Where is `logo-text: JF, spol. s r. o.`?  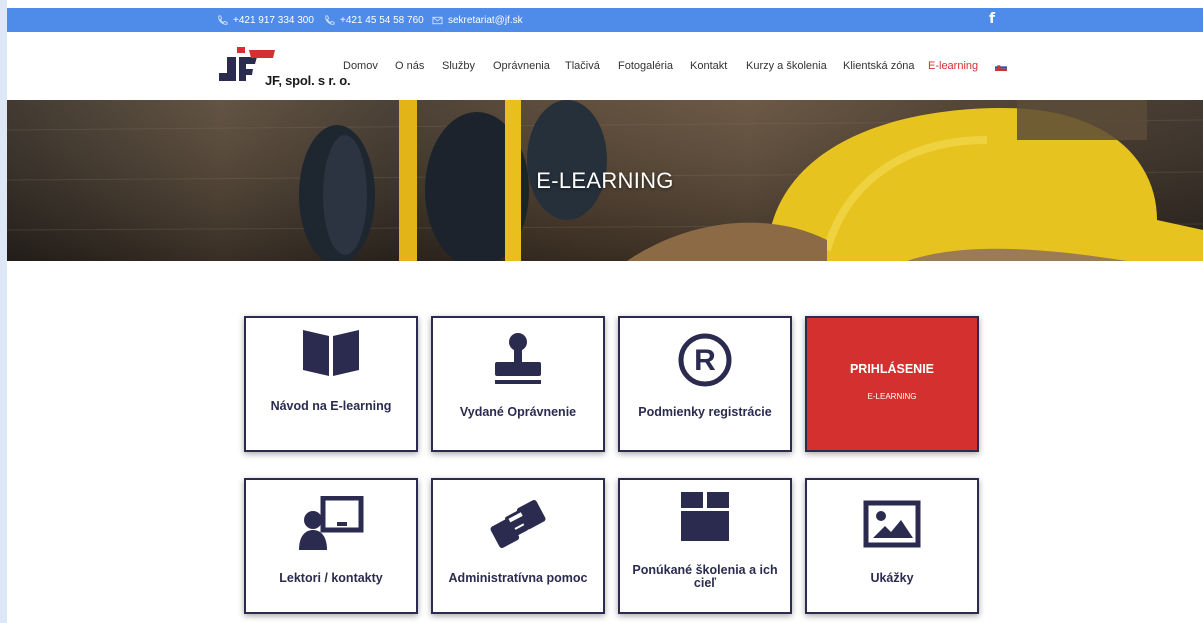
logo-text: JF, spol. s r. o. is located at coordinates (308, 80).